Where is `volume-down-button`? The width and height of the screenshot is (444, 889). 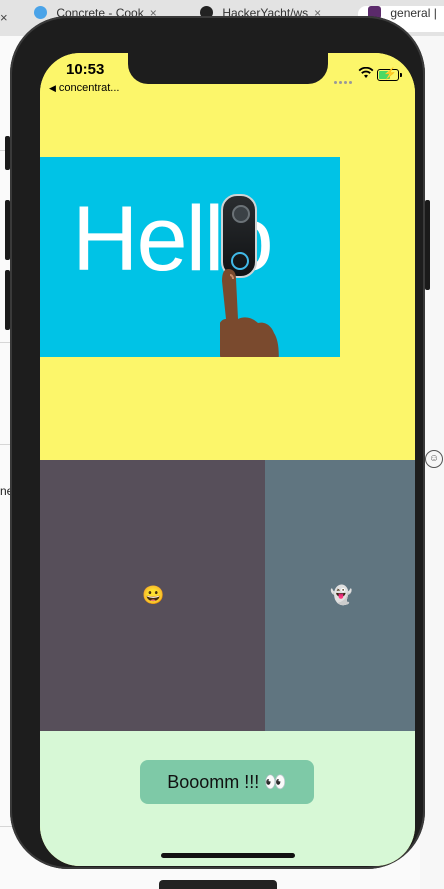
volume-down-button is located at coordinates (7, 300).